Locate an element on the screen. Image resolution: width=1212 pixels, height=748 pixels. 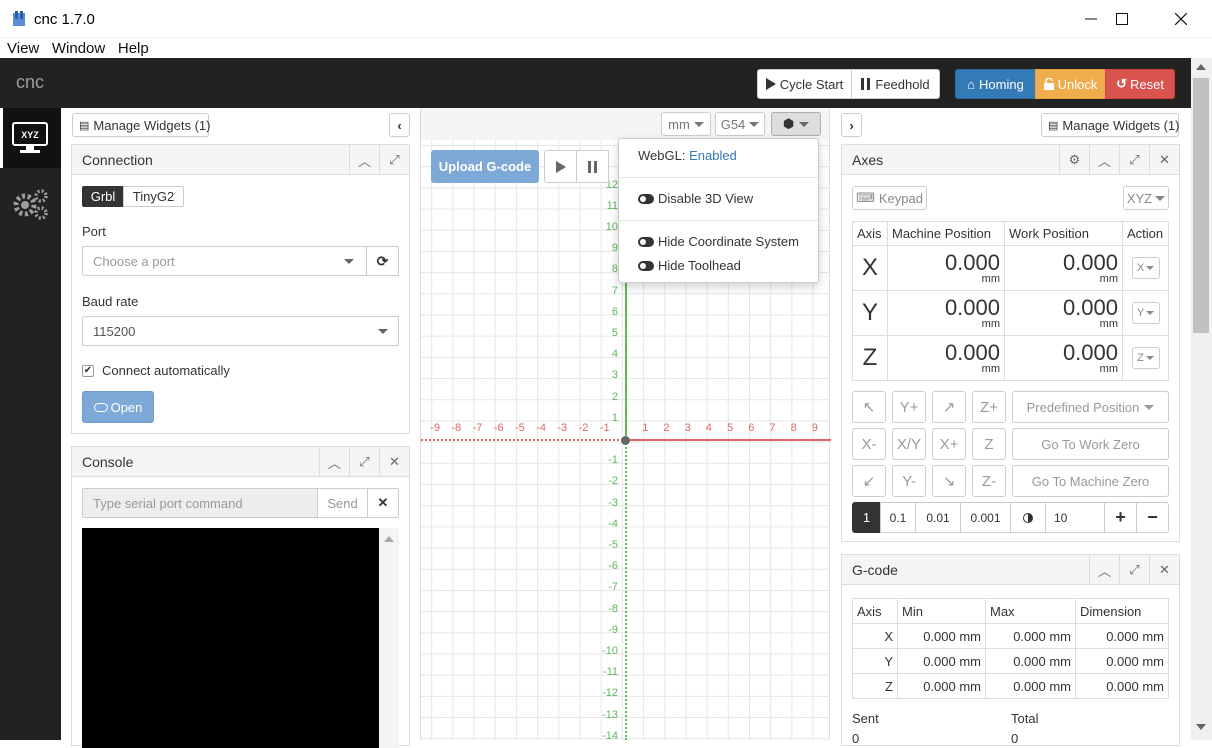
custom-step-toggle is located at coordinates (1028, 517).